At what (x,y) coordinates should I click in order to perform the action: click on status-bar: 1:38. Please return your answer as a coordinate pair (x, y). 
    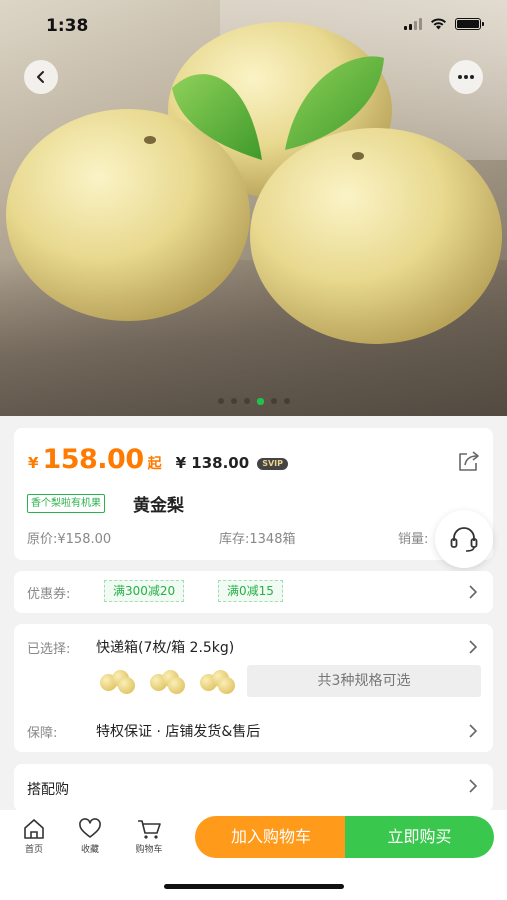
    Looking at the image, I should click on (253, 26).